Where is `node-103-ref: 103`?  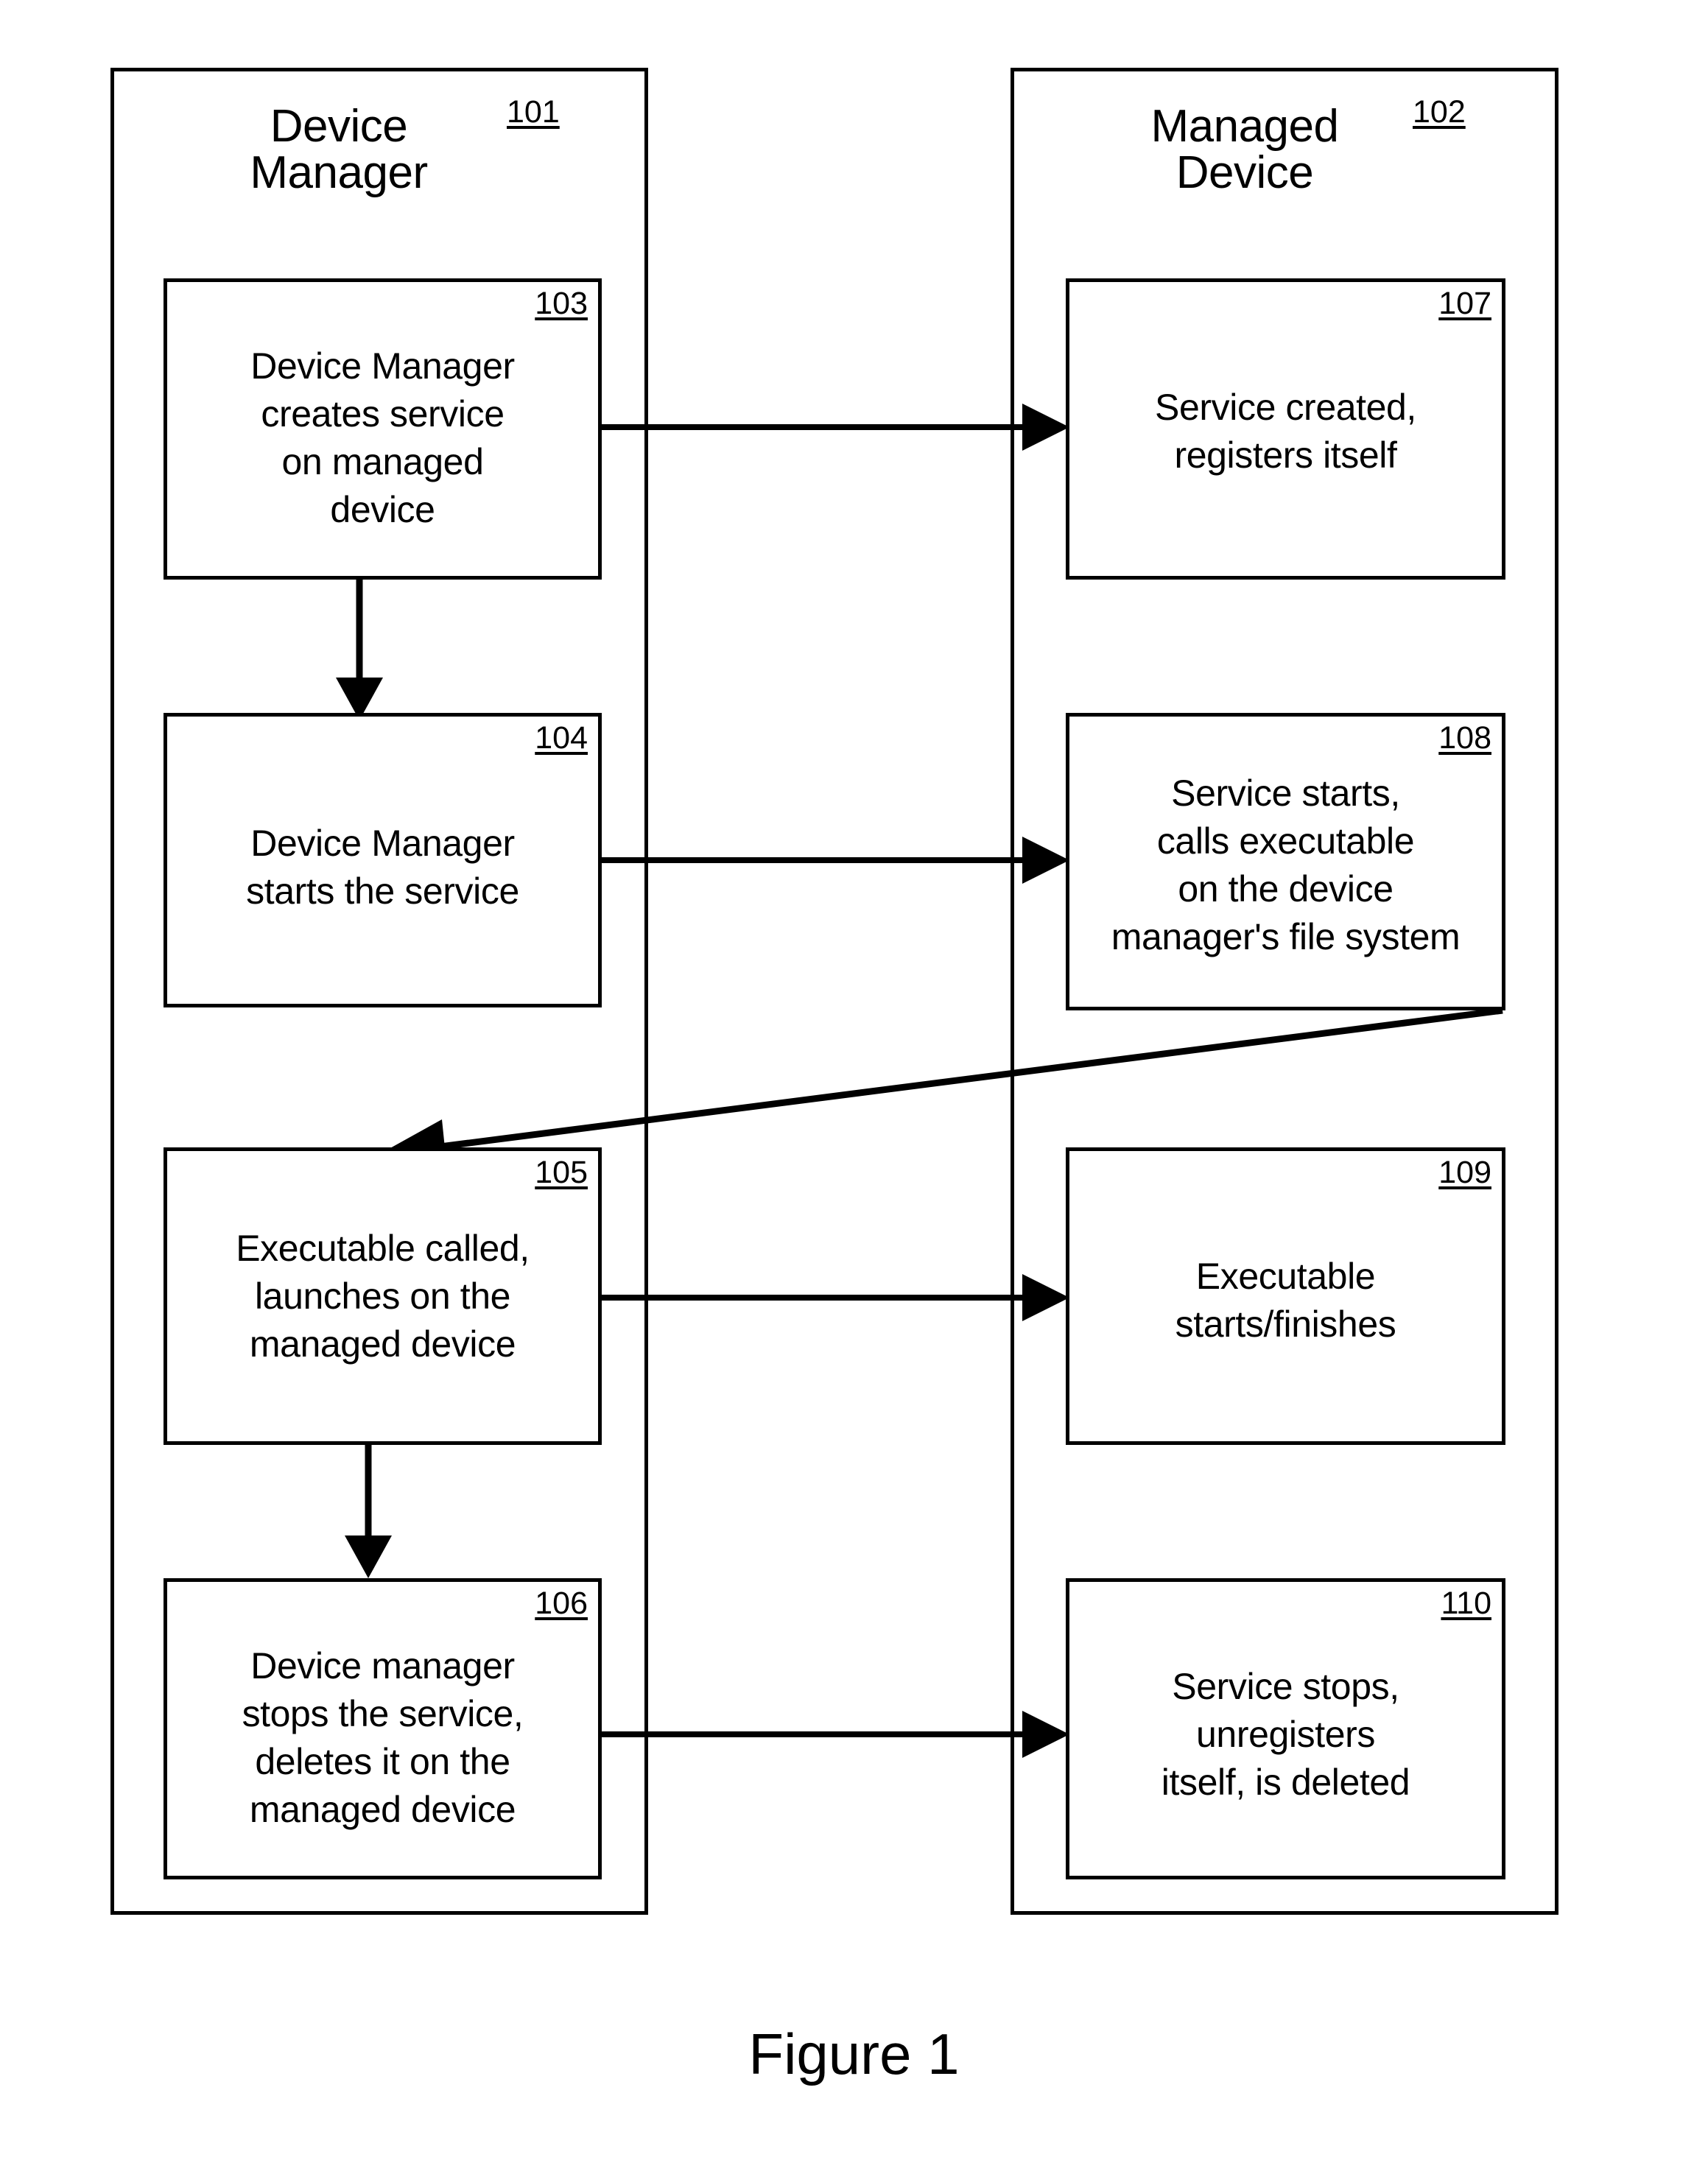
node-103-ref: 103 is located at coordinates (561, 303).